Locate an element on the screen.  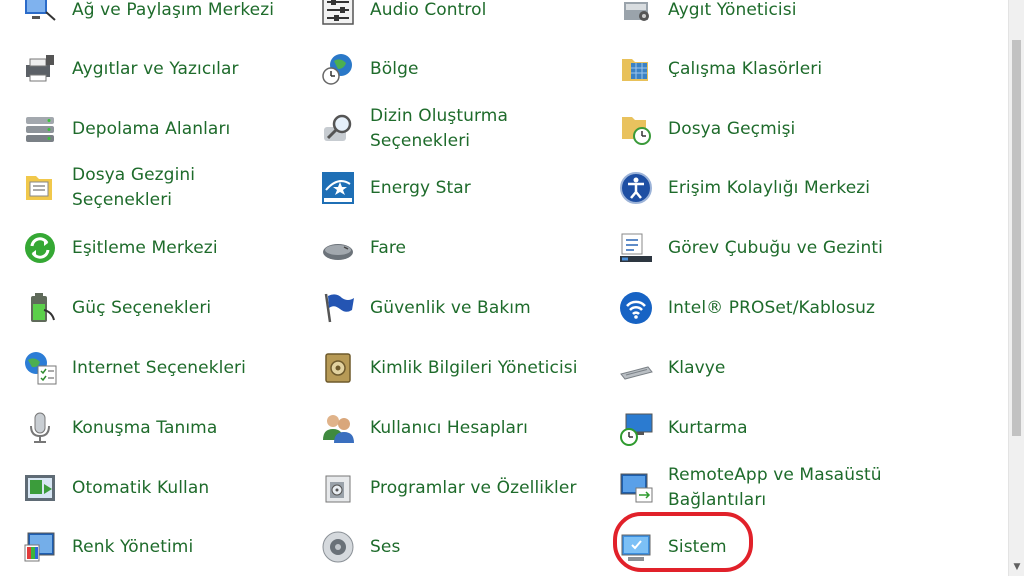
item-device-manager: Aygıt Yöneticisi is located at coordinates (706, 19).